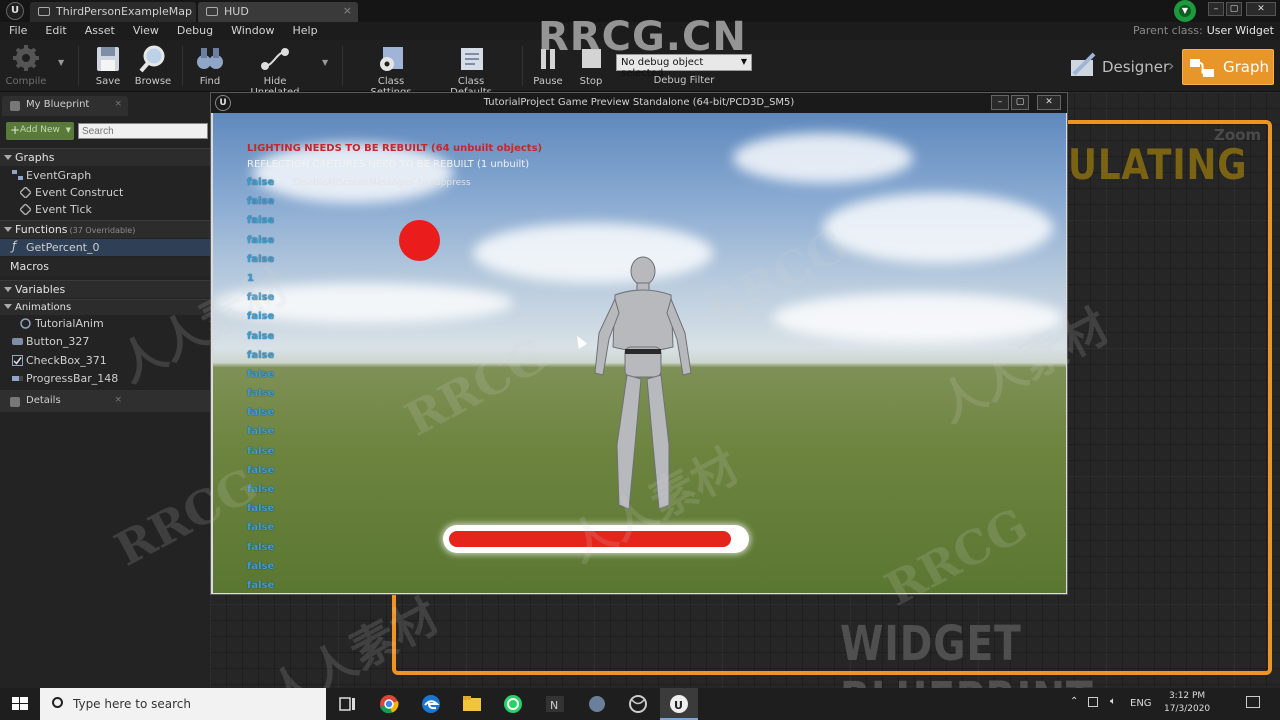 Image resolution: width=1280 pixels, height=720 pixels. I want to click on class-settings-button: Class Settings, so click(391, 71).